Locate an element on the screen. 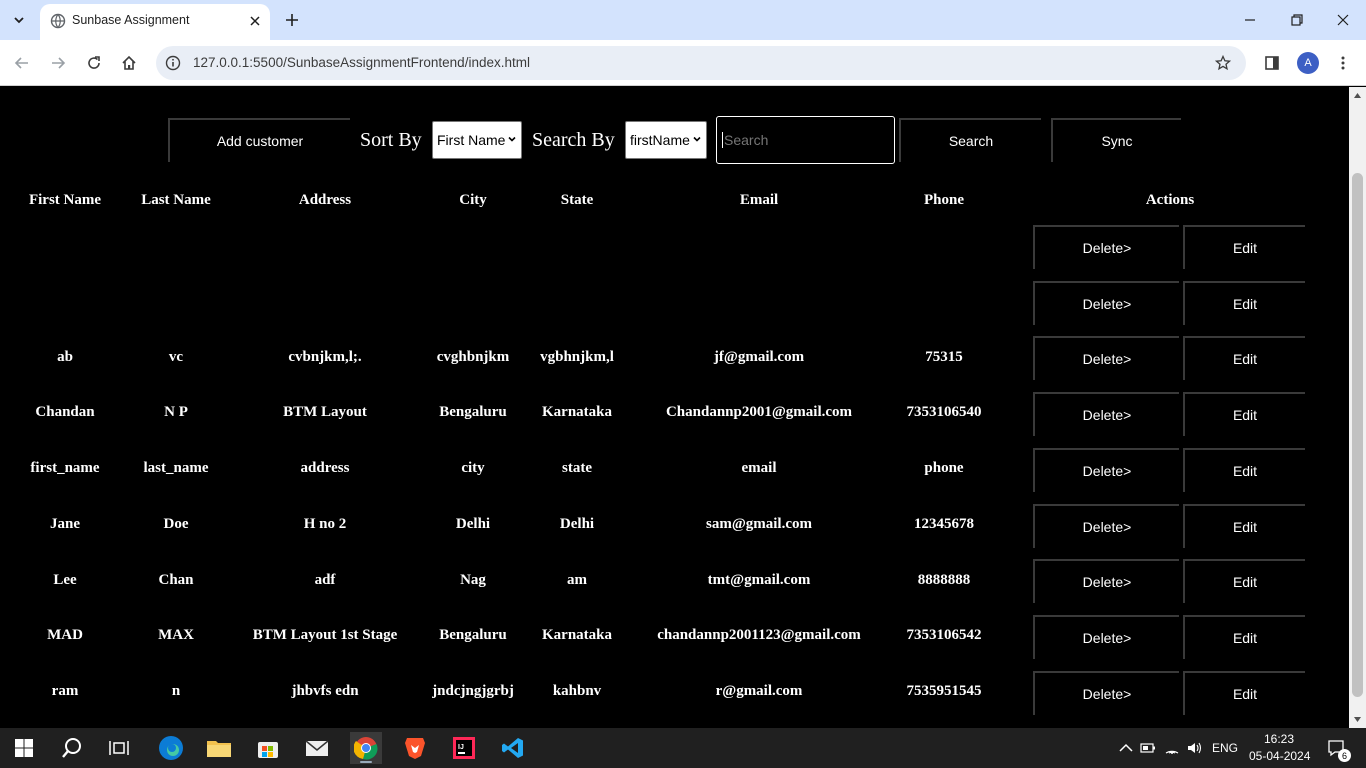  search-input: Search is located at coordinates (805, 140).